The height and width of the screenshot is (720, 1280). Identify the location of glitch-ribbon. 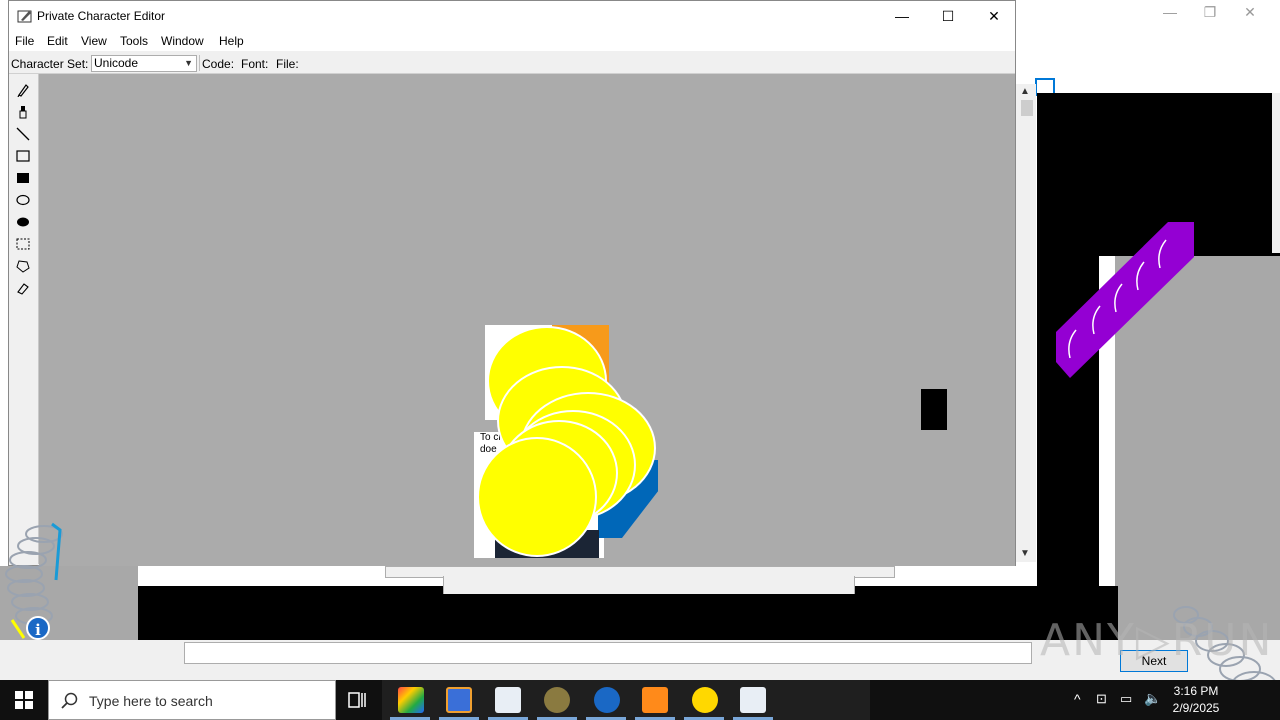
(1125, 300).